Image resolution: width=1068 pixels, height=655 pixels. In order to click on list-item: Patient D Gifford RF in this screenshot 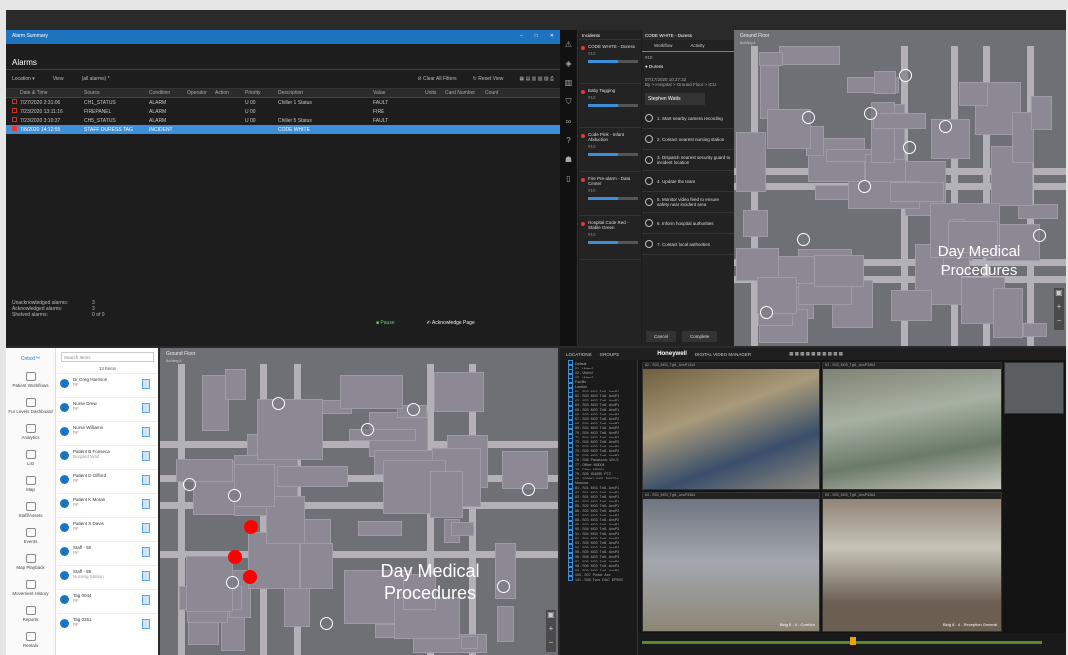, I will do `click(107, 481)`.